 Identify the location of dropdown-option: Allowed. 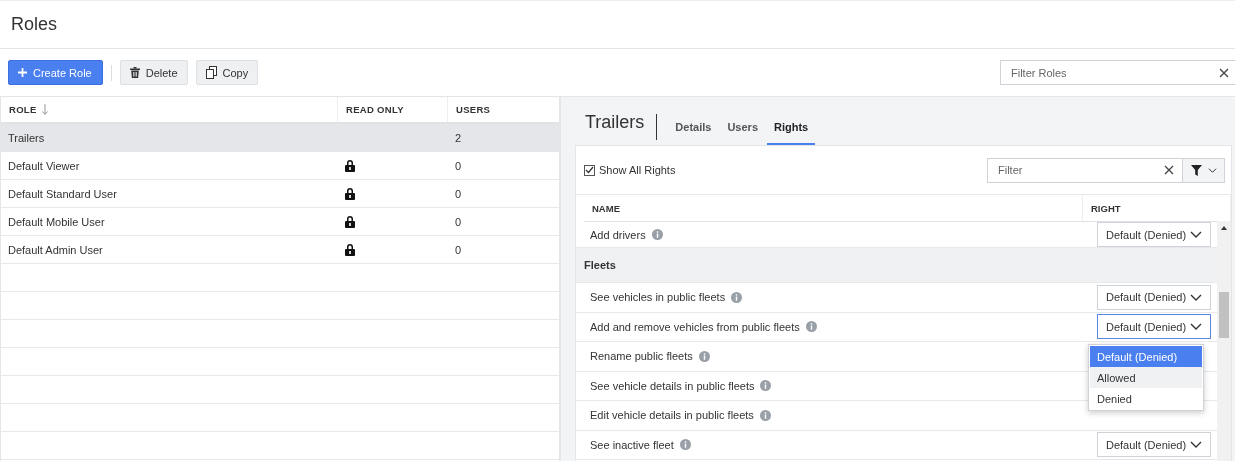
(1146, 377).